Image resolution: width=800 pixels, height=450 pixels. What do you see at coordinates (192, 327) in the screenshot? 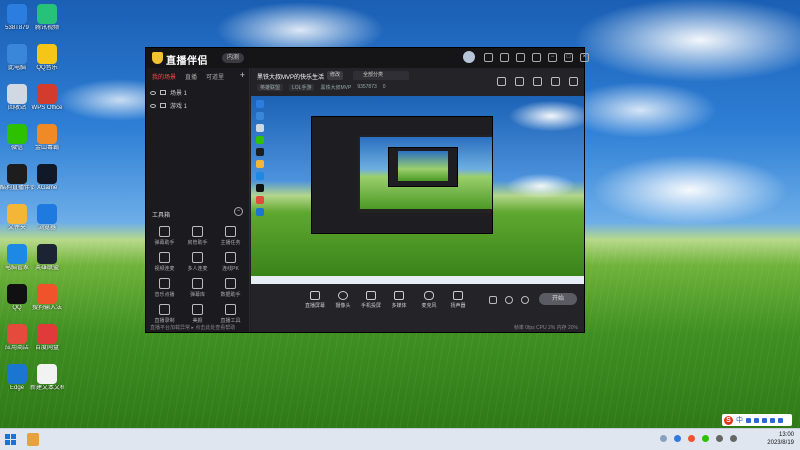
I see `sidebar-notice: 直播平台加载异常 ▸ 点击此处查看帮助` at bounding box center [192, 327].